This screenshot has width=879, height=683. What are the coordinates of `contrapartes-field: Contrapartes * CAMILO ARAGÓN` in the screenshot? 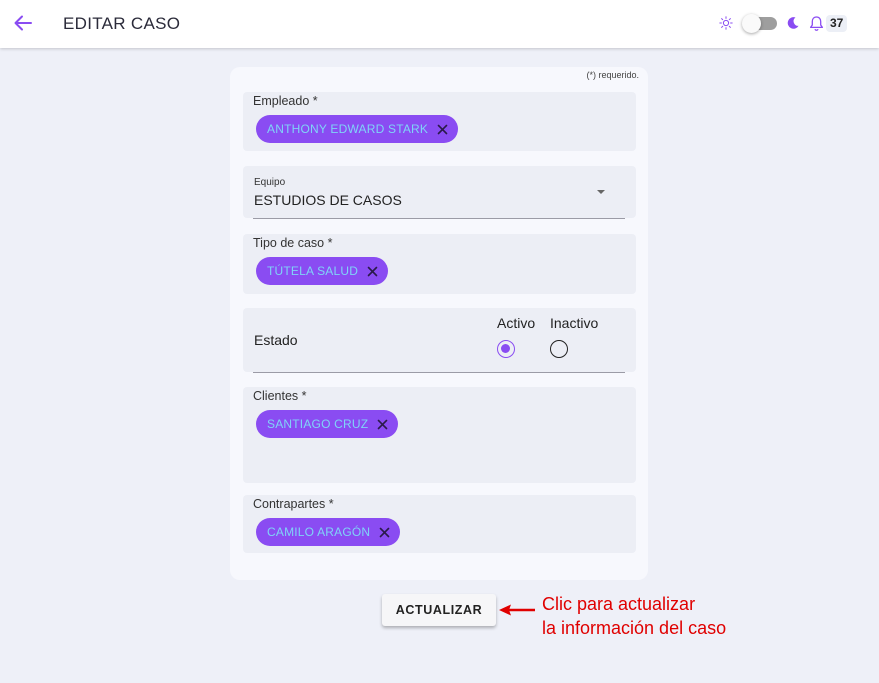 It's located at (439, 524).